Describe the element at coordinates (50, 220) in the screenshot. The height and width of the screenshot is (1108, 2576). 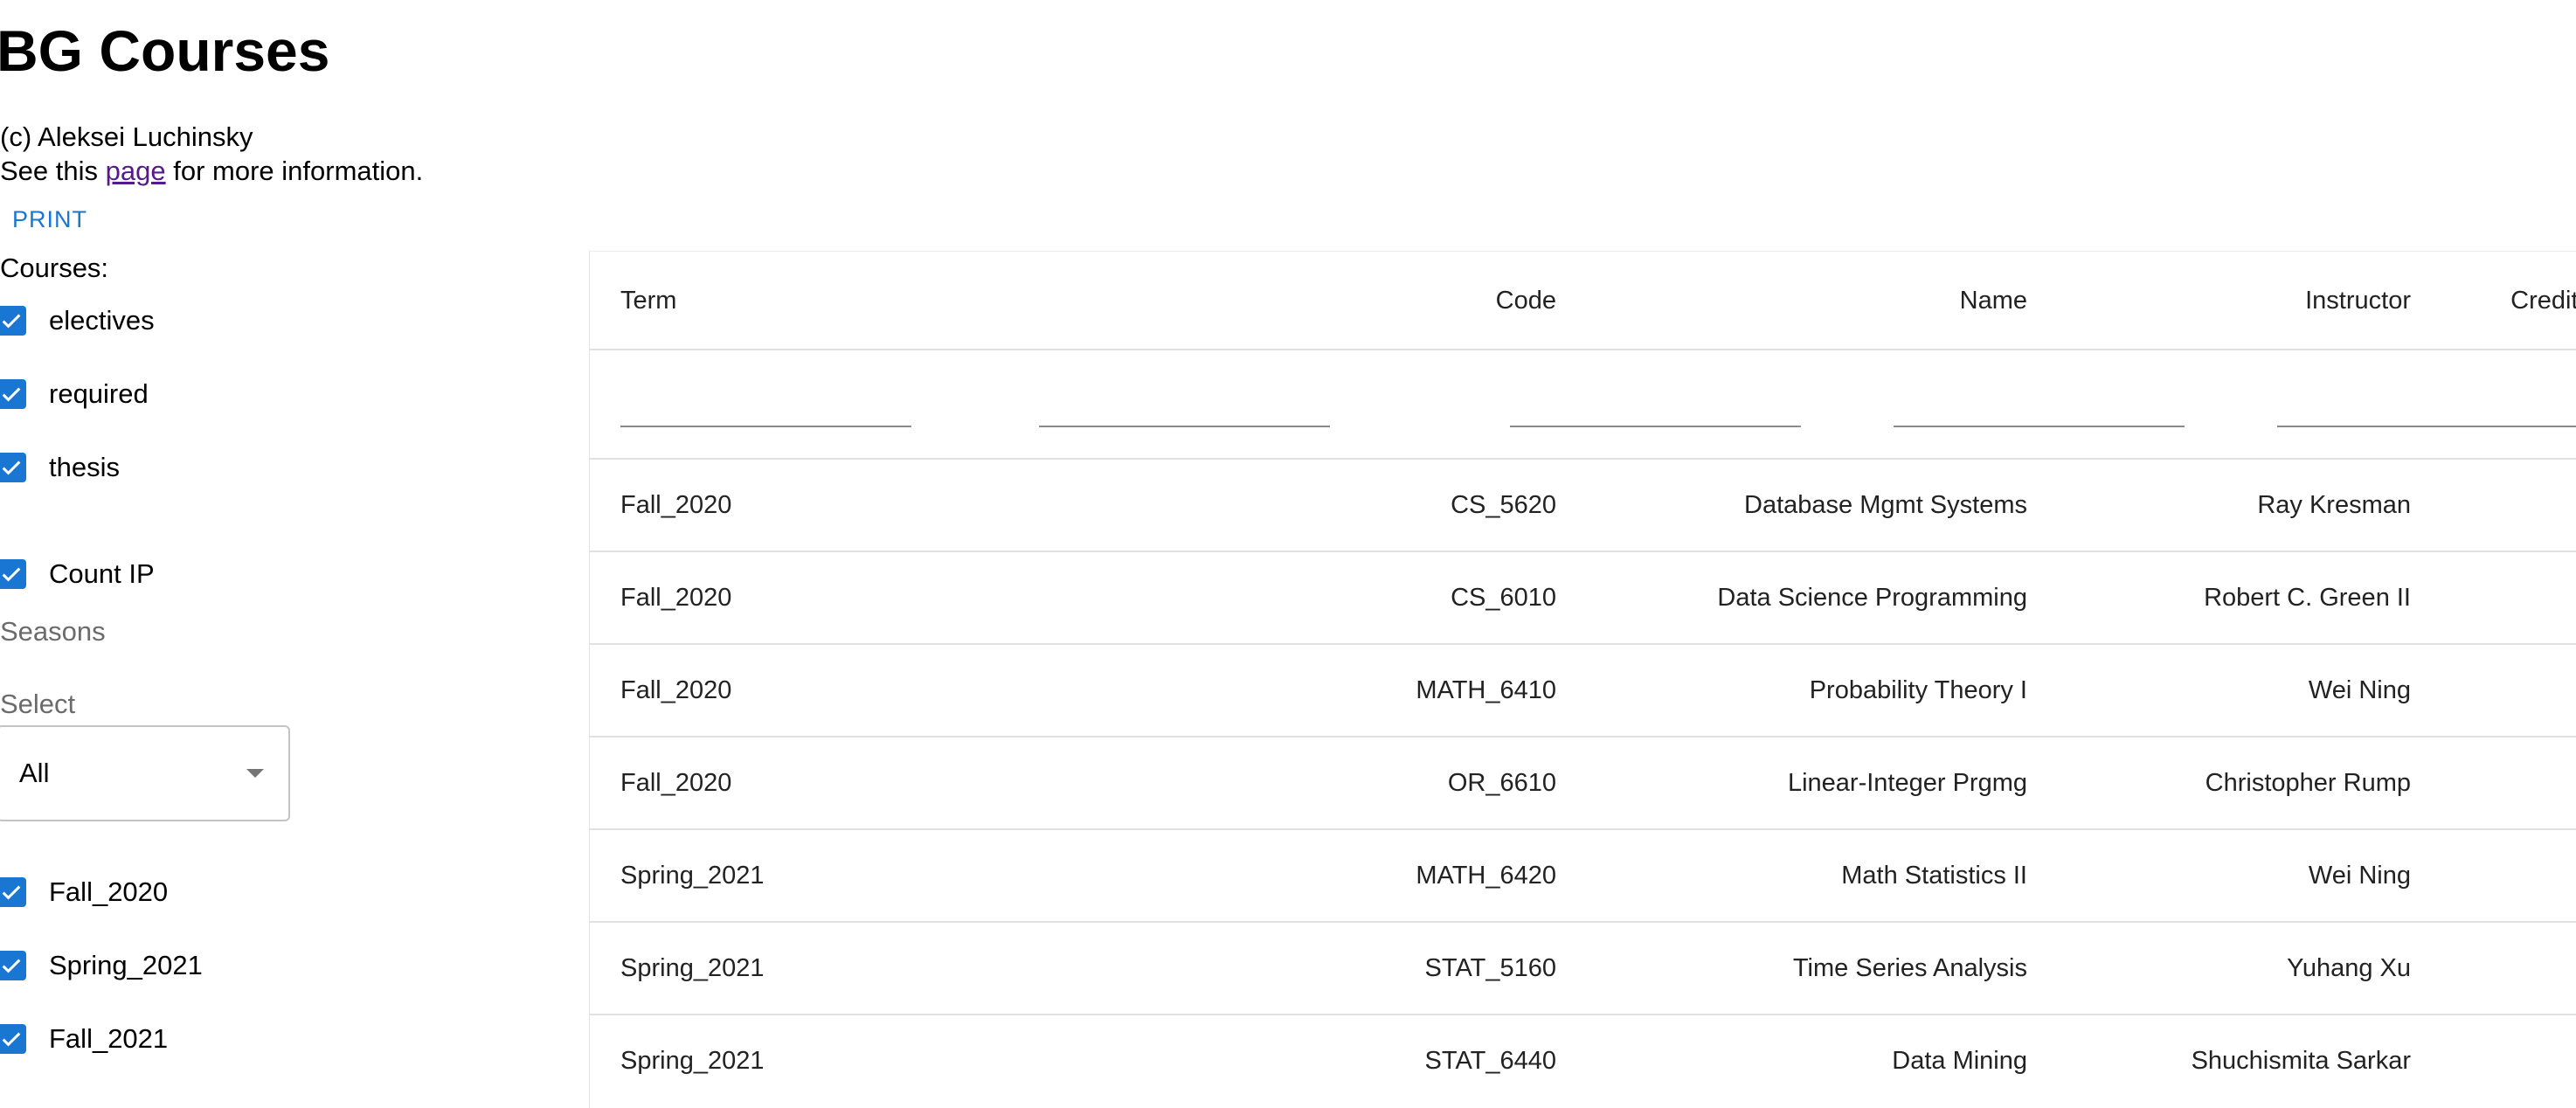
I see `print-button: PRINT` at that location.